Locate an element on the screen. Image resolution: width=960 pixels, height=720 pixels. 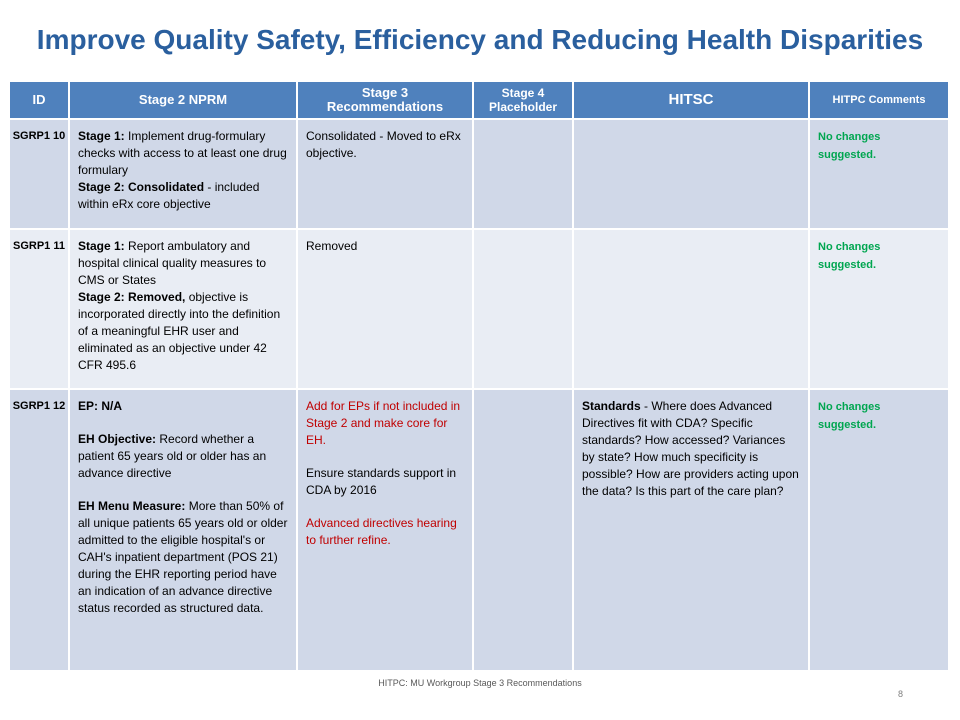
stage3-standards-text: Ensure standards support in CDA by 2016 is located at coordinates (381, 481).